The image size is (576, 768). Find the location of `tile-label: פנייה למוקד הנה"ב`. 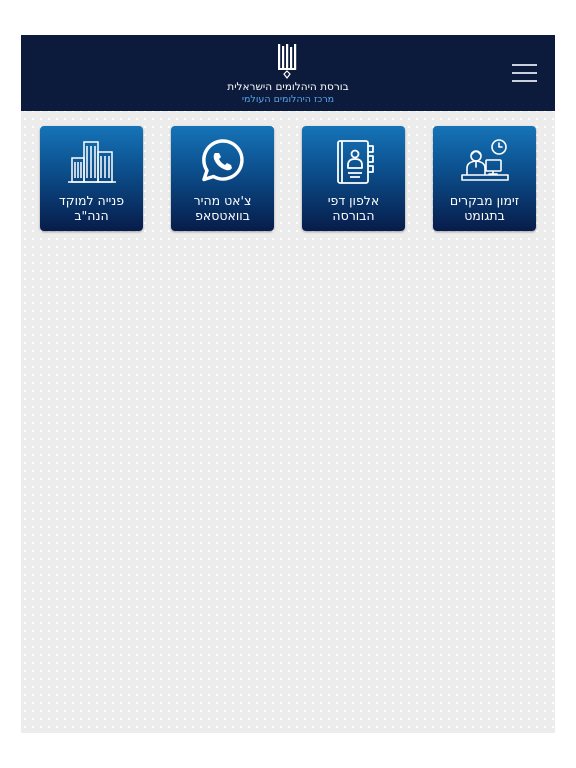

tile-label: פנייה למוקד הנה"ב is located at coordinates (91, 208).